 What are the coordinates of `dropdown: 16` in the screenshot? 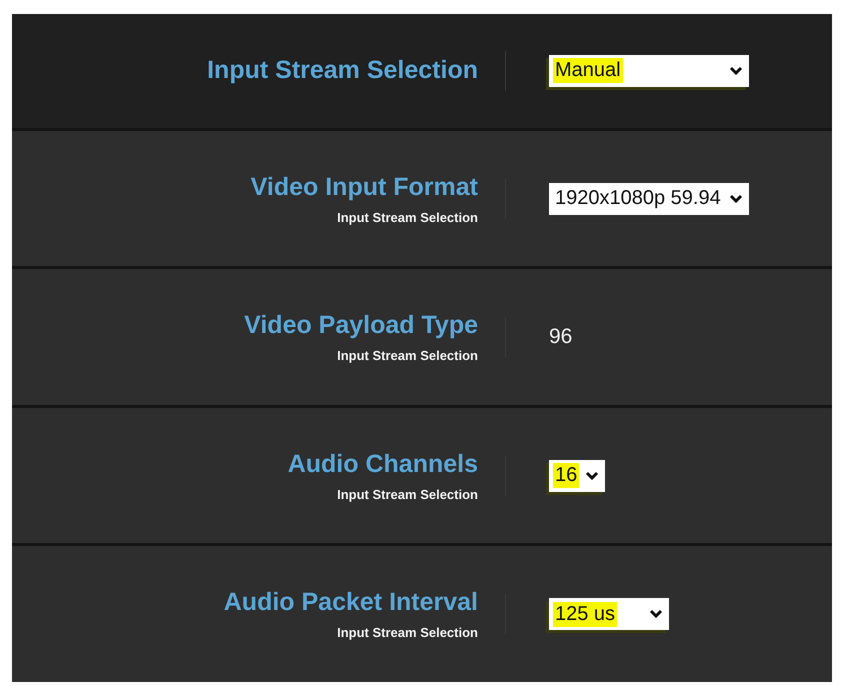 It's located at (577, 476).